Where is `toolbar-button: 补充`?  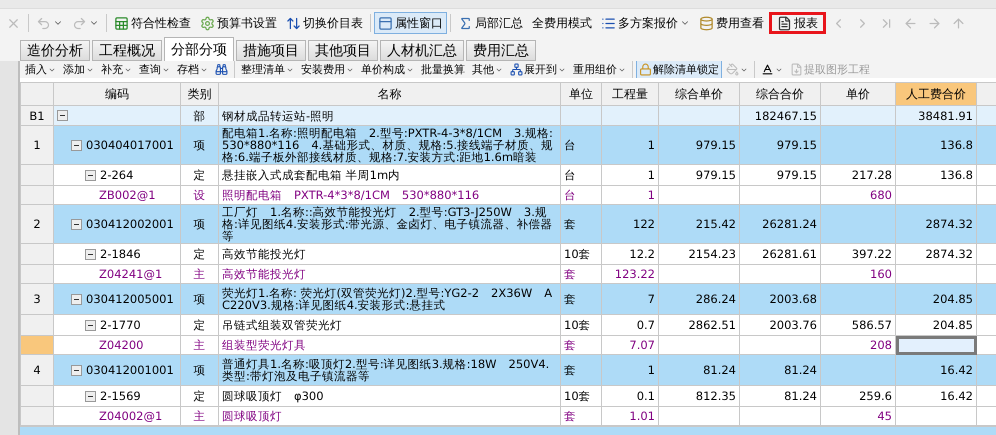
toolbar-button: 补充 is located at coordinates (116, 69).